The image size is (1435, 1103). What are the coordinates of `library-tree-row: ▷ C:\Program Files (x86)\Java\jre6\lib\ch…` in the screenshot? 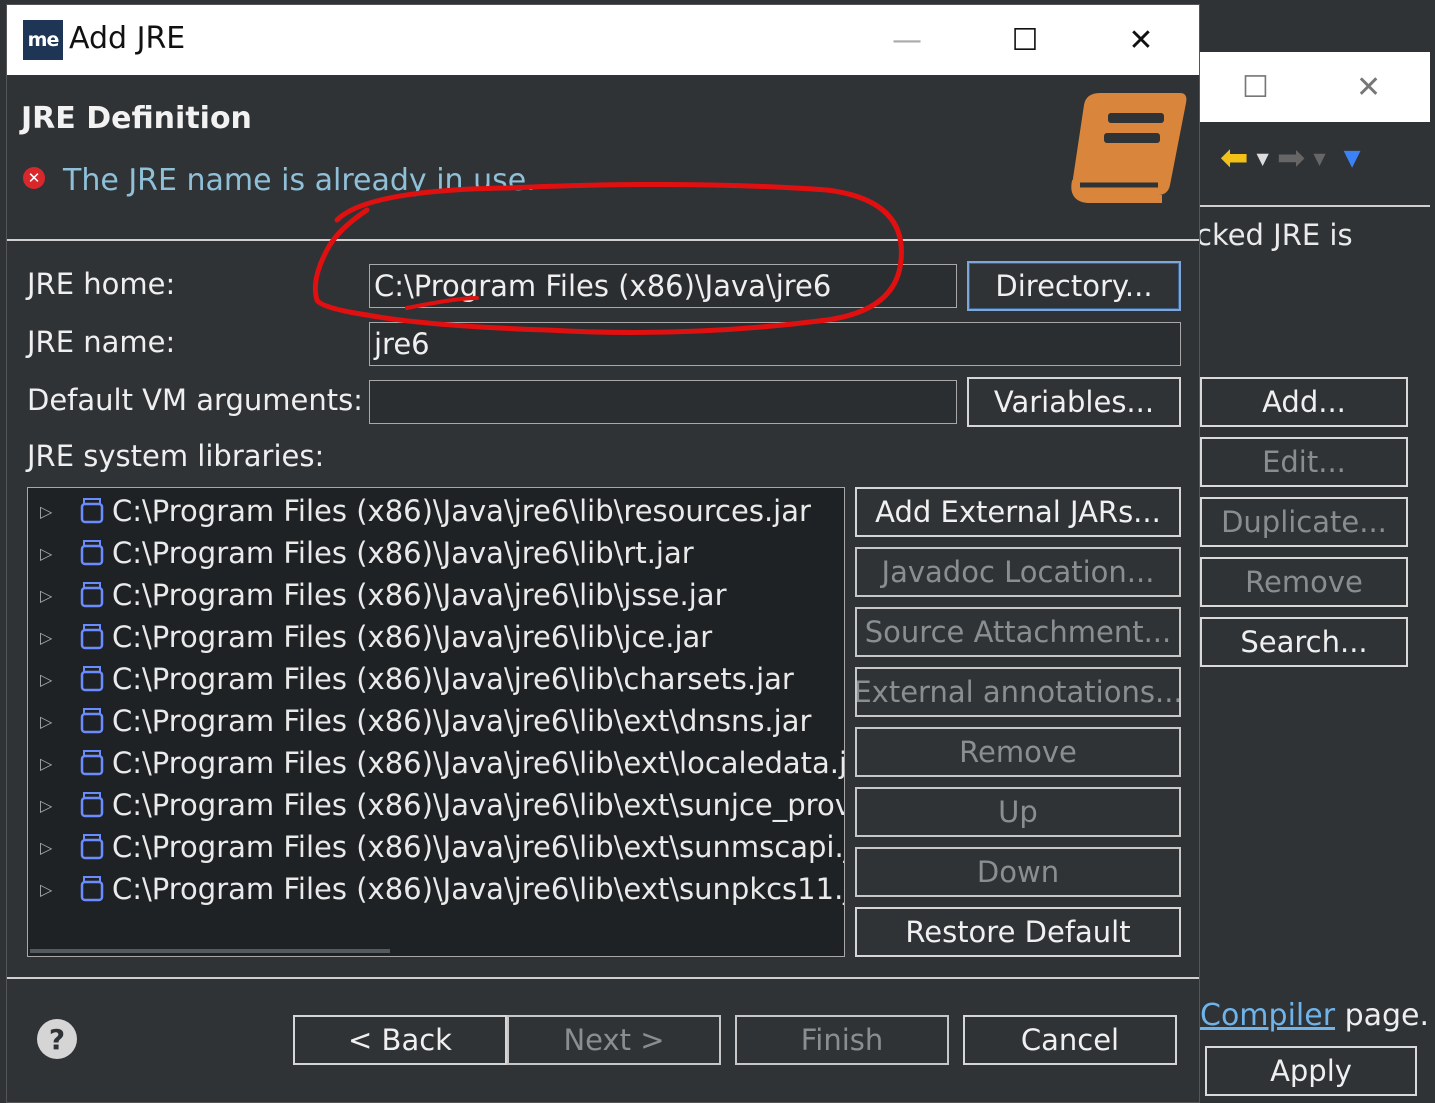 It's located at (436, 679).